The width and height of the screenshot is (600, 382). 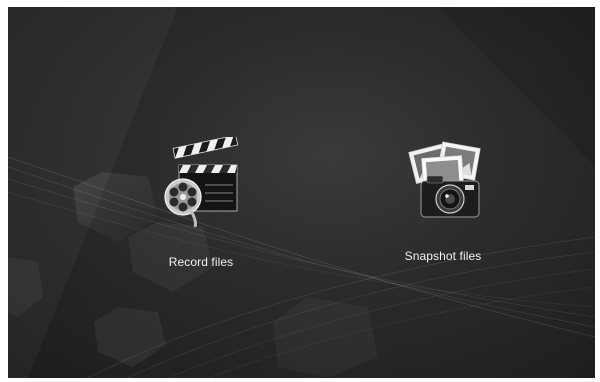 I want to click on camera-photos-icon, so click(x=444, y=179).